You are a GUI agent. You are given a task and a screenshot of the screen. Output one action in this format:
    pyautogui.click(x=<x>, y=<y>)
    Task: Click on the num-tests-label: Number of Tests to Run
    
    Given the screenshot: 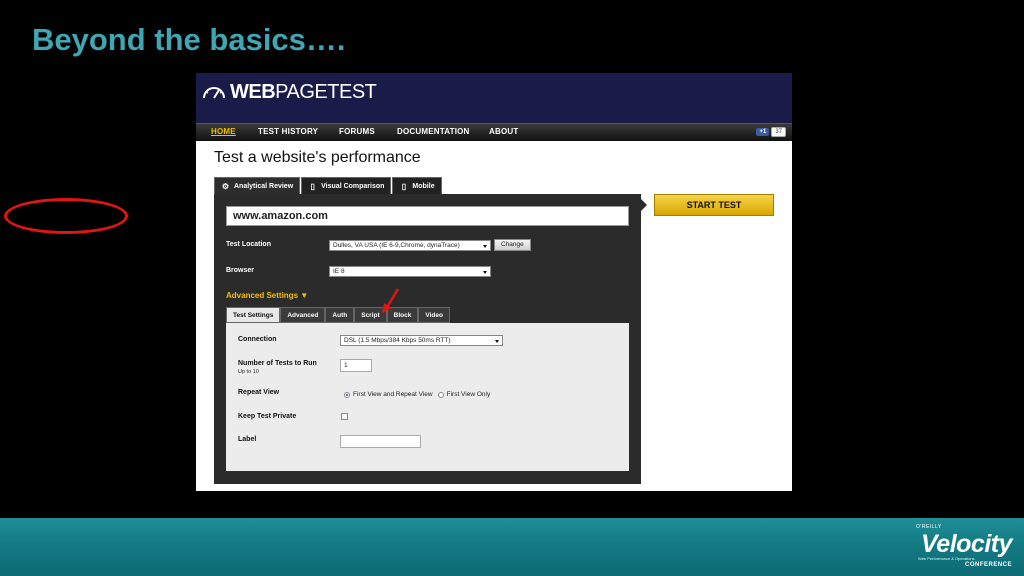 What is the action you would take?
    pyautogui.click(x=277, y=363)
    